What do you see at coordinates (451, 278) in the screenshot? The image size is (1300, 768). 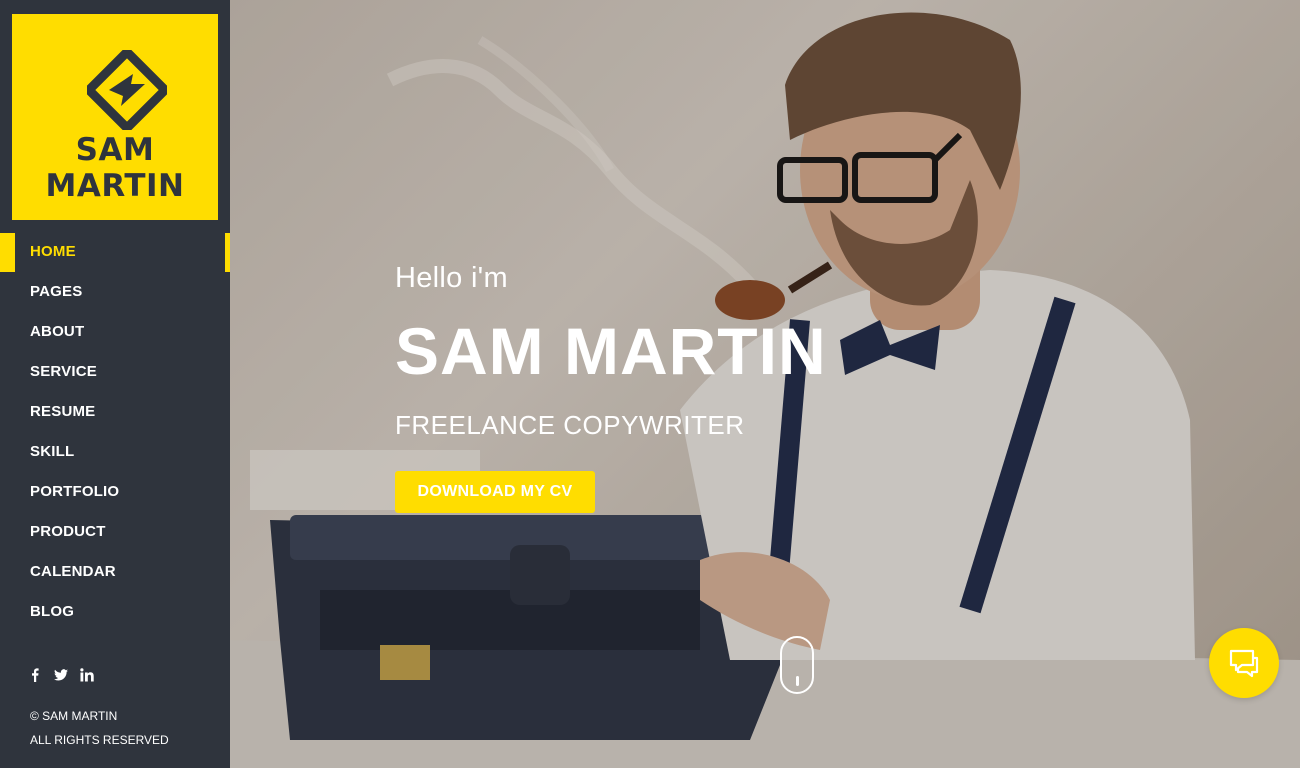 I see `hero-greeting: Hello i'm` at bounding box center [451, 278].